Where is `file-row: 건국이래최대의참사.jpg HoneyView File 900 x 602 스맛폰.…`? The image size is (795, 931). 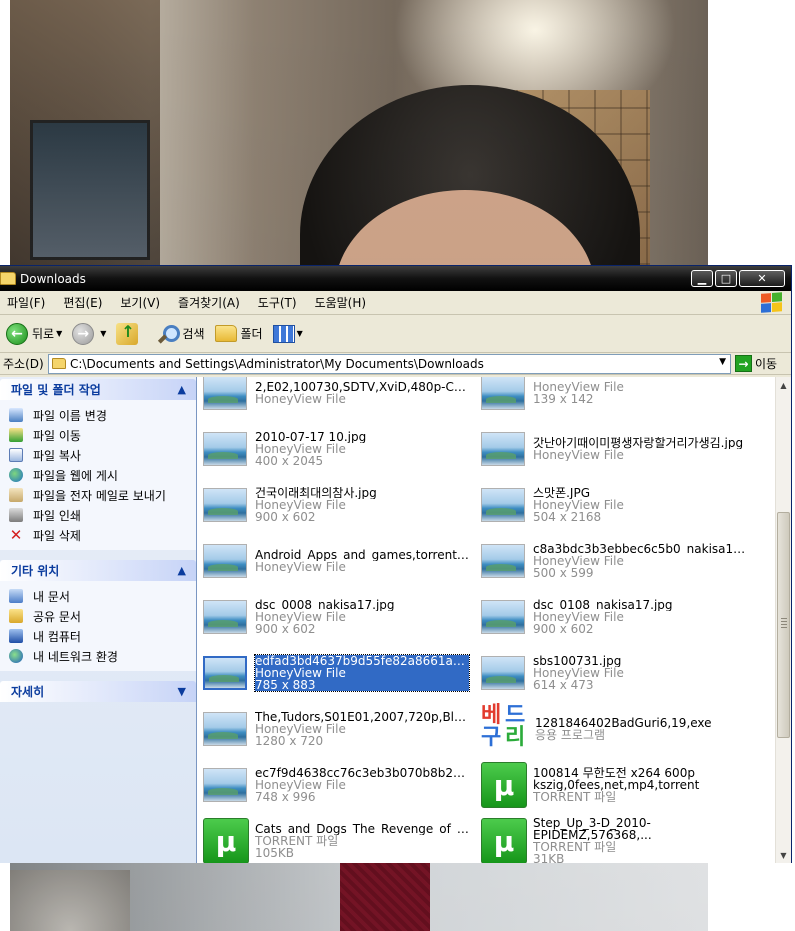 file-row: 건국이래최대의참사.jpg HoneyView File 900 x 602 스맛폰.… is located at coordinates (486, 505).